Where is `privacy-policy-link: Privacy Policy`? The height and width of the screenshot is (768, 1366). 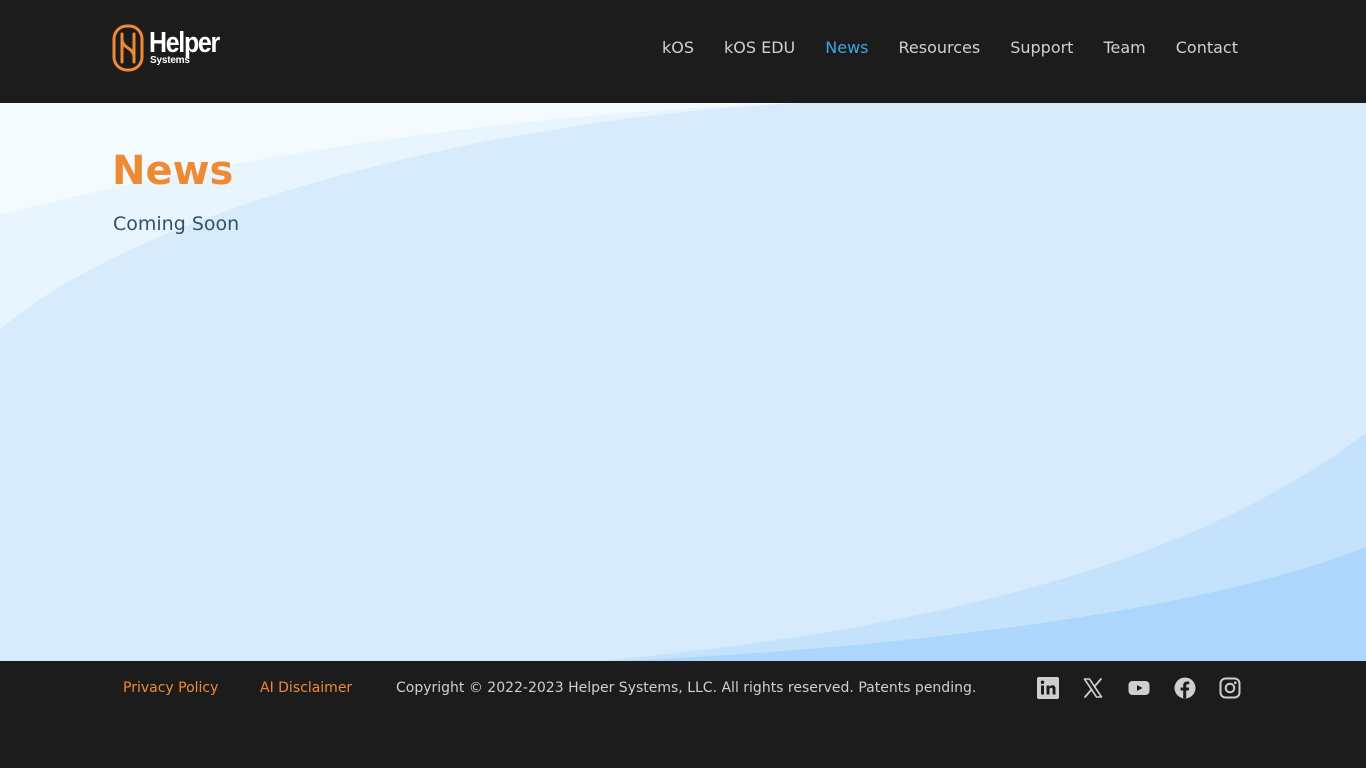
privacy-policy-link: Privacy Policy is located at coordinates (170, 688).